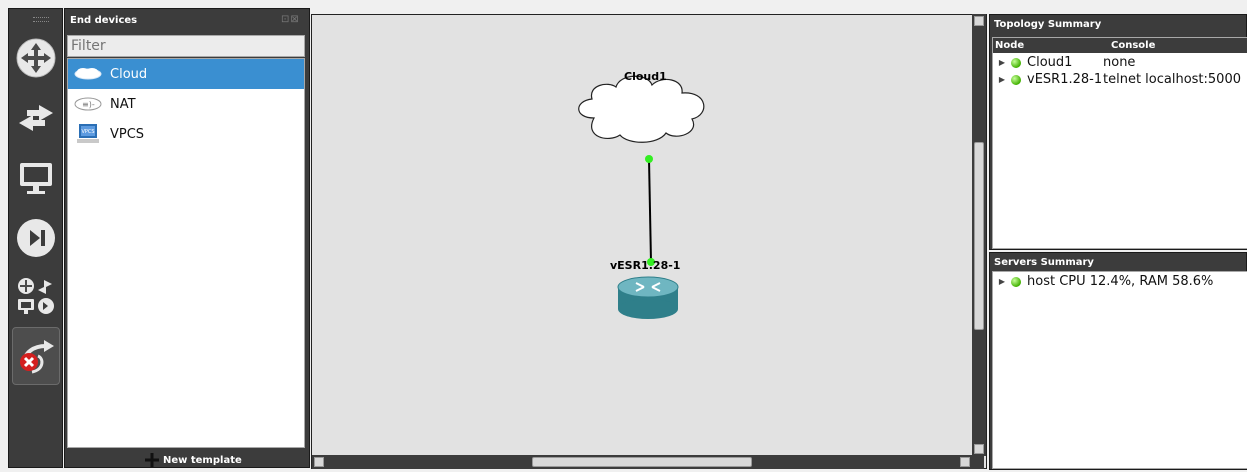 This screenshot has width=1247, height=472. Describe the element at coordinates (319, 462) in the screenshot. I see `scroll-left-arrow` at that location.